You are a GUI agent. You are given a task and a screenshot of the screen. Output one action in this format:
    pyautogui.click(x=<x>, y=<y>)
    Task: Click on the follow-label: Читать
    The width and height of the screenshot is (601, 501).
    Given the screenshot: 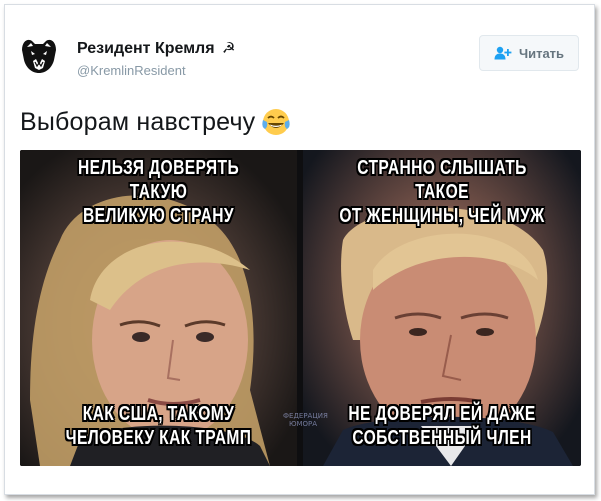 What is the action you would take?
    pyautogui.click(x=541, y=53)
    